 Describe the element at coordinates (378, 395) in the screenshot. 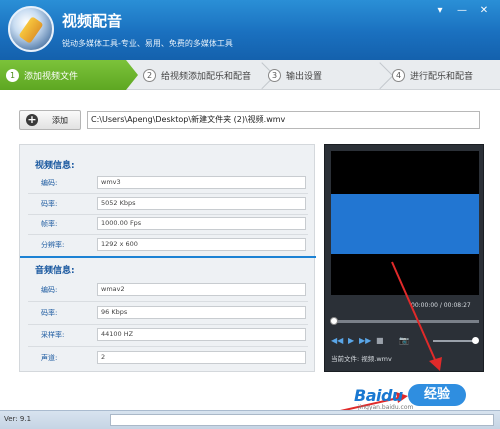

I see `watermark-text: Baidu` at that location.